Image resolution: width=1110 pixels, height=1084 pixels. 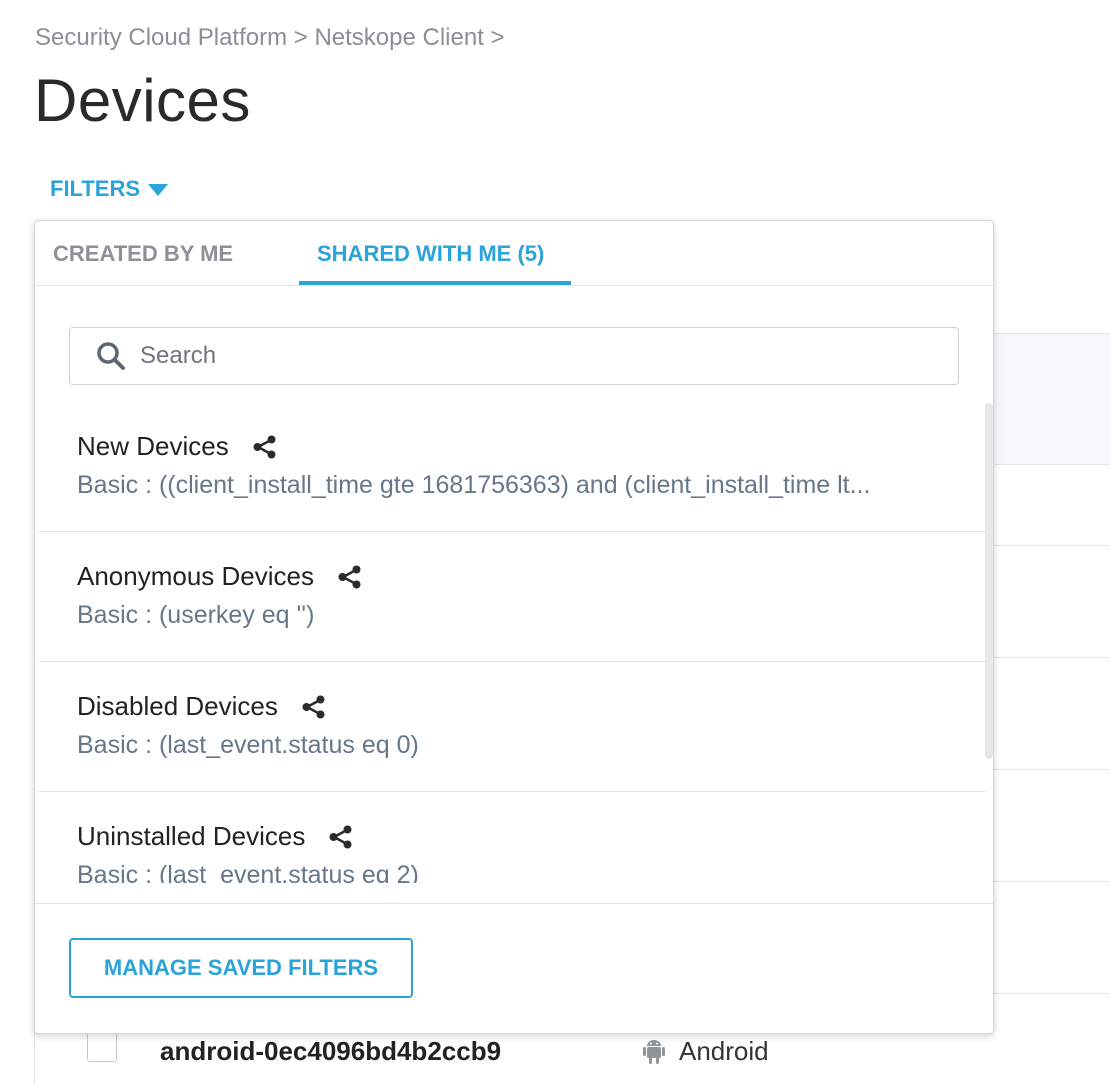 I want to click on filter-name-row: New Devices, so click(x=178, y=446).